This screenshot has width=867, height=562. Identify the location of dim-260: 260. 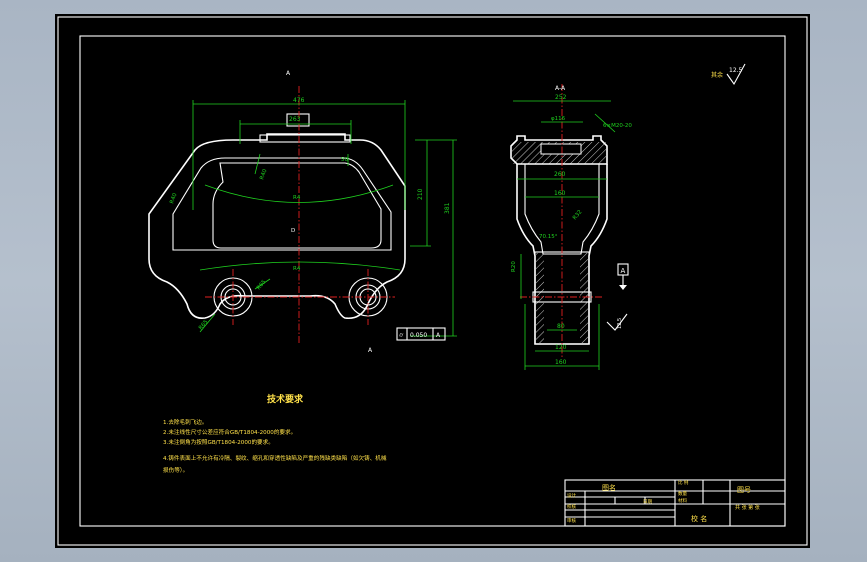
(560, 174).